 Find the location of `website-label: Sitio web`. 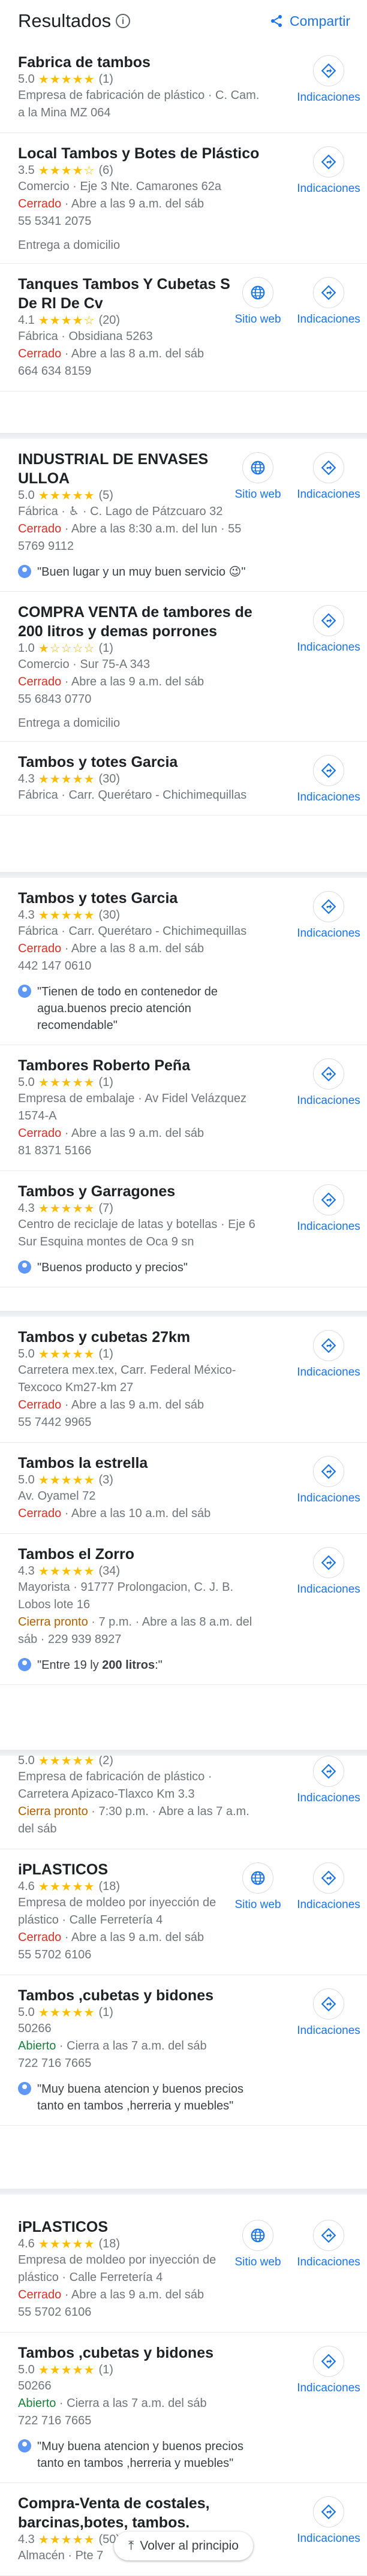

website-label: Sitio web is located at coordinates (257, 320).